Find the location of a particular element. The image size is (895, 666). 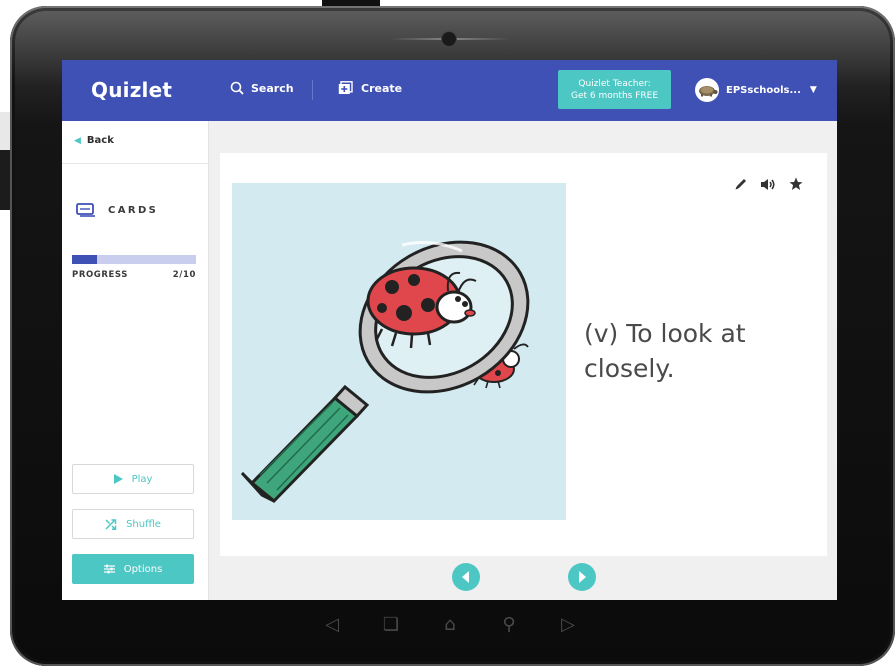

avatar is located at coordinates (707, 90).